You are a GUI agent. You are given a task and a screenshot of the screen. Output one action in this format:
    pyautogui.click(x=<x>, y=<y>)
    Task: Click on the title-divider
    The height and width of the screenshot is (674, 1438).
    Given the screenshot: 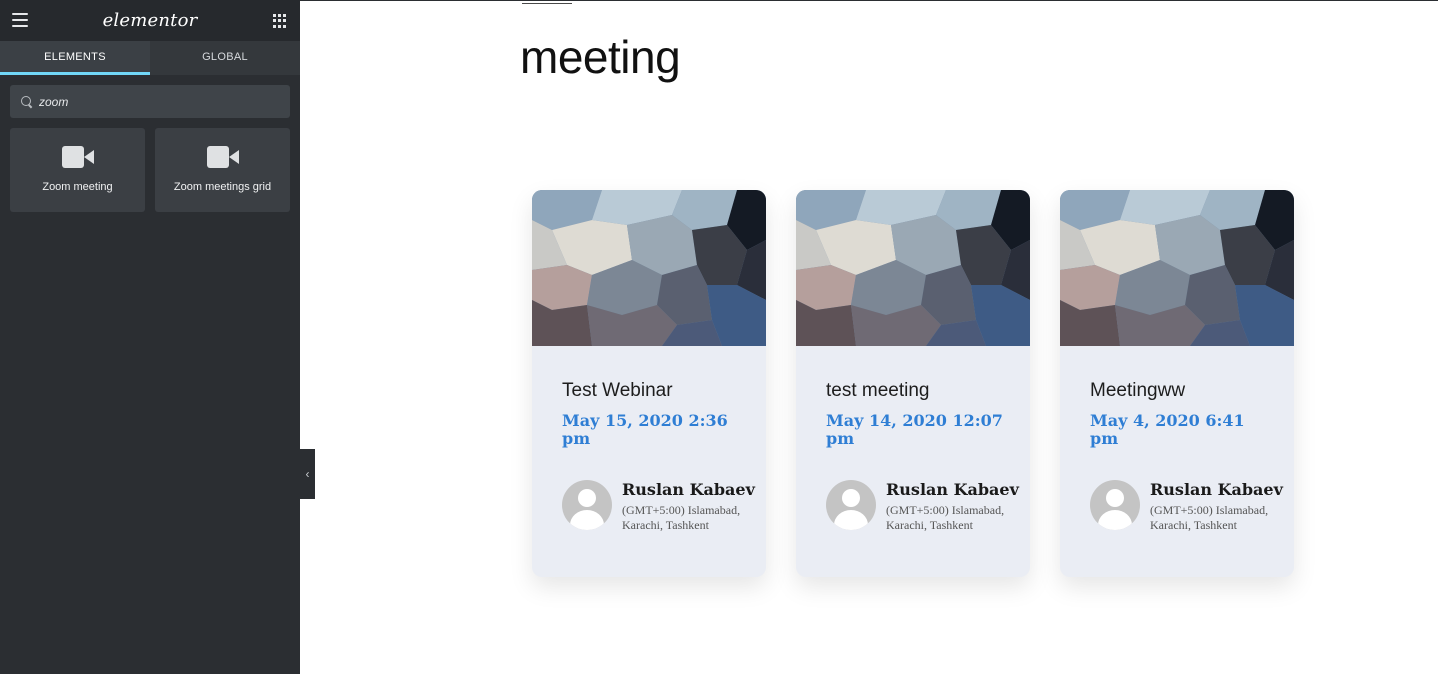 What is the action you would take?
    pyautogui.click(x=547, y=3)
    